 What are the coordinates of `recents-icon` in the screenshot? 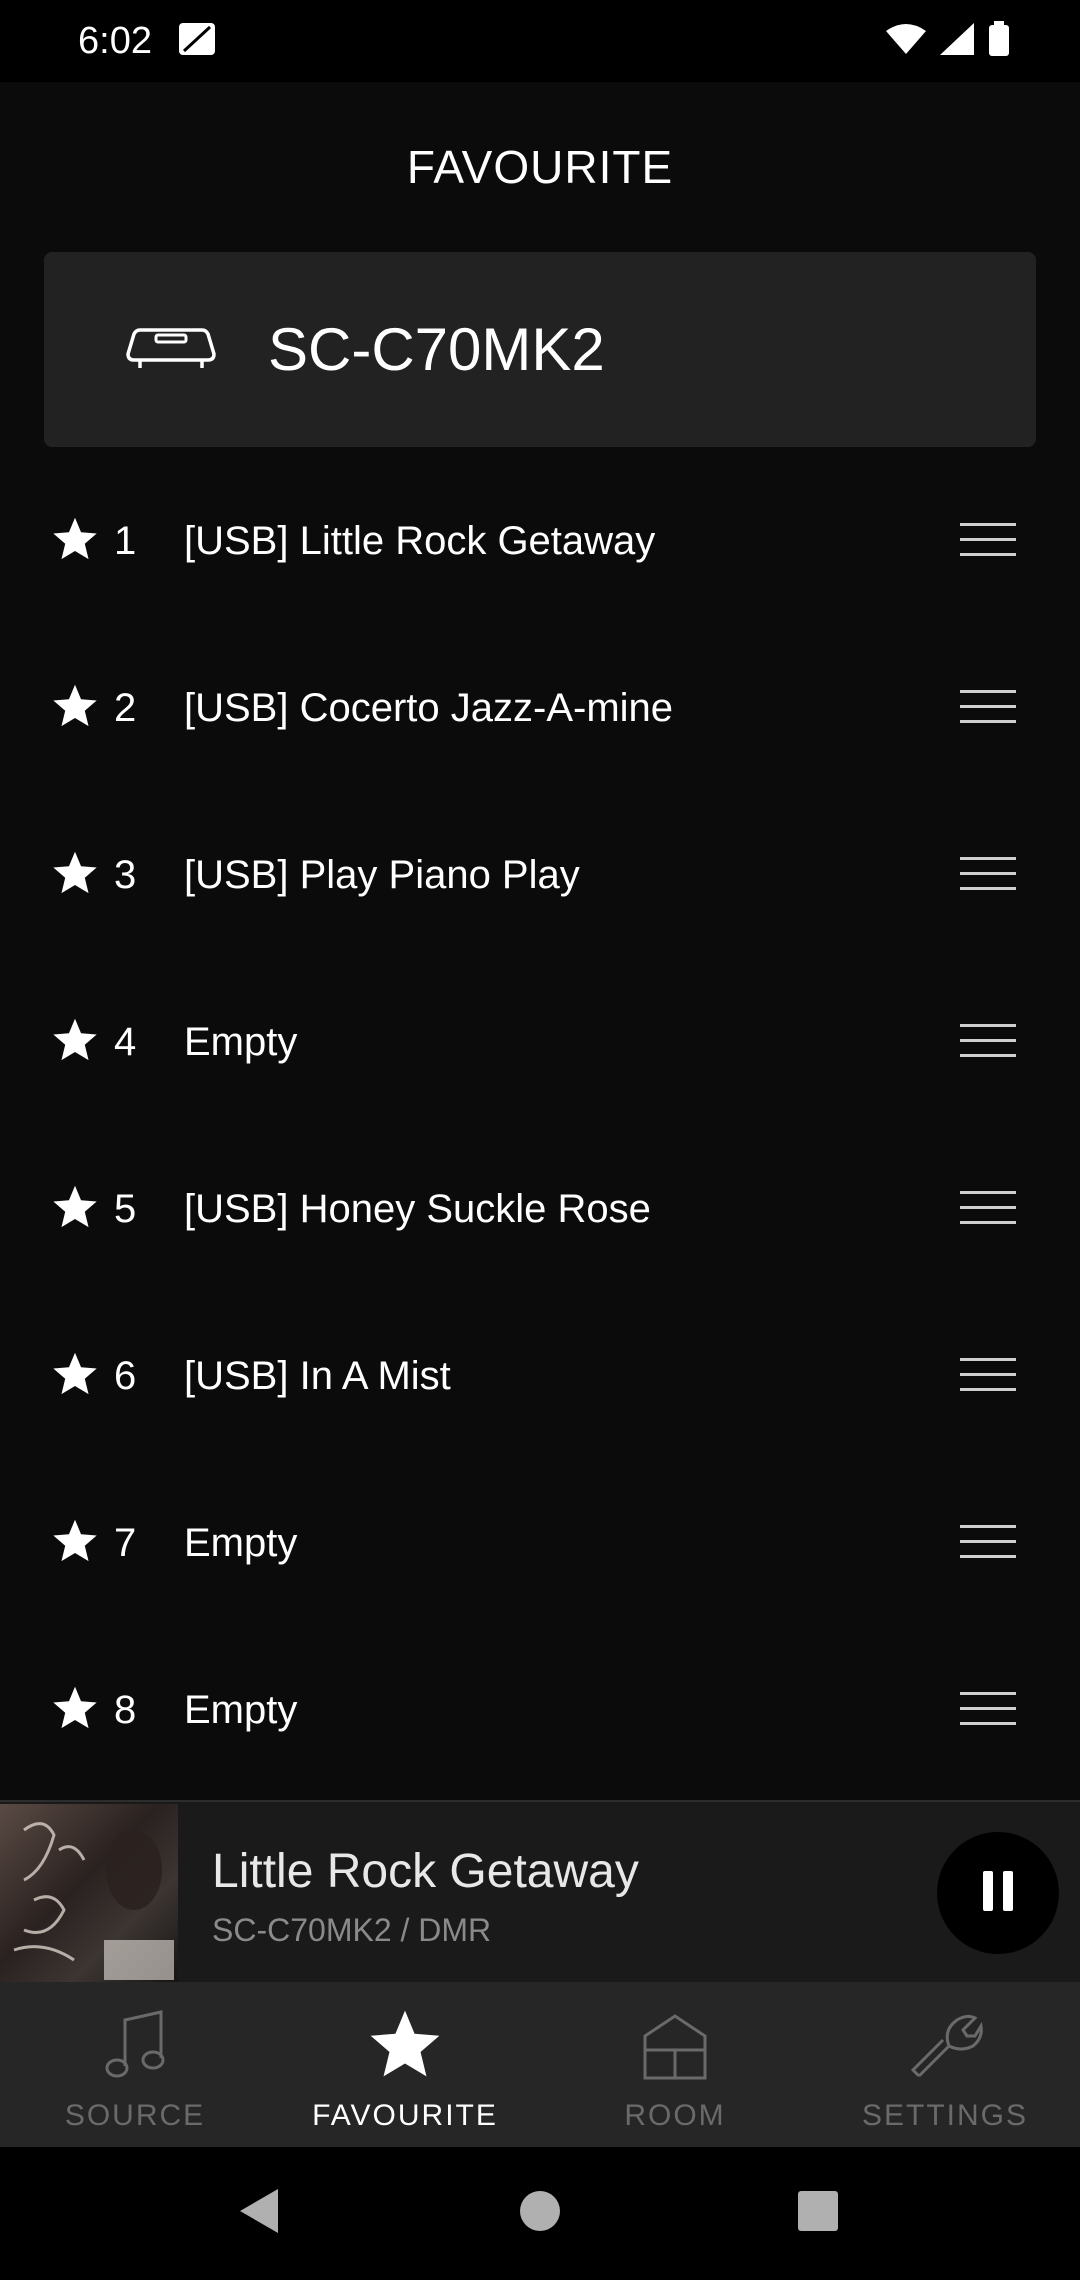 It's located at (818, 2213).